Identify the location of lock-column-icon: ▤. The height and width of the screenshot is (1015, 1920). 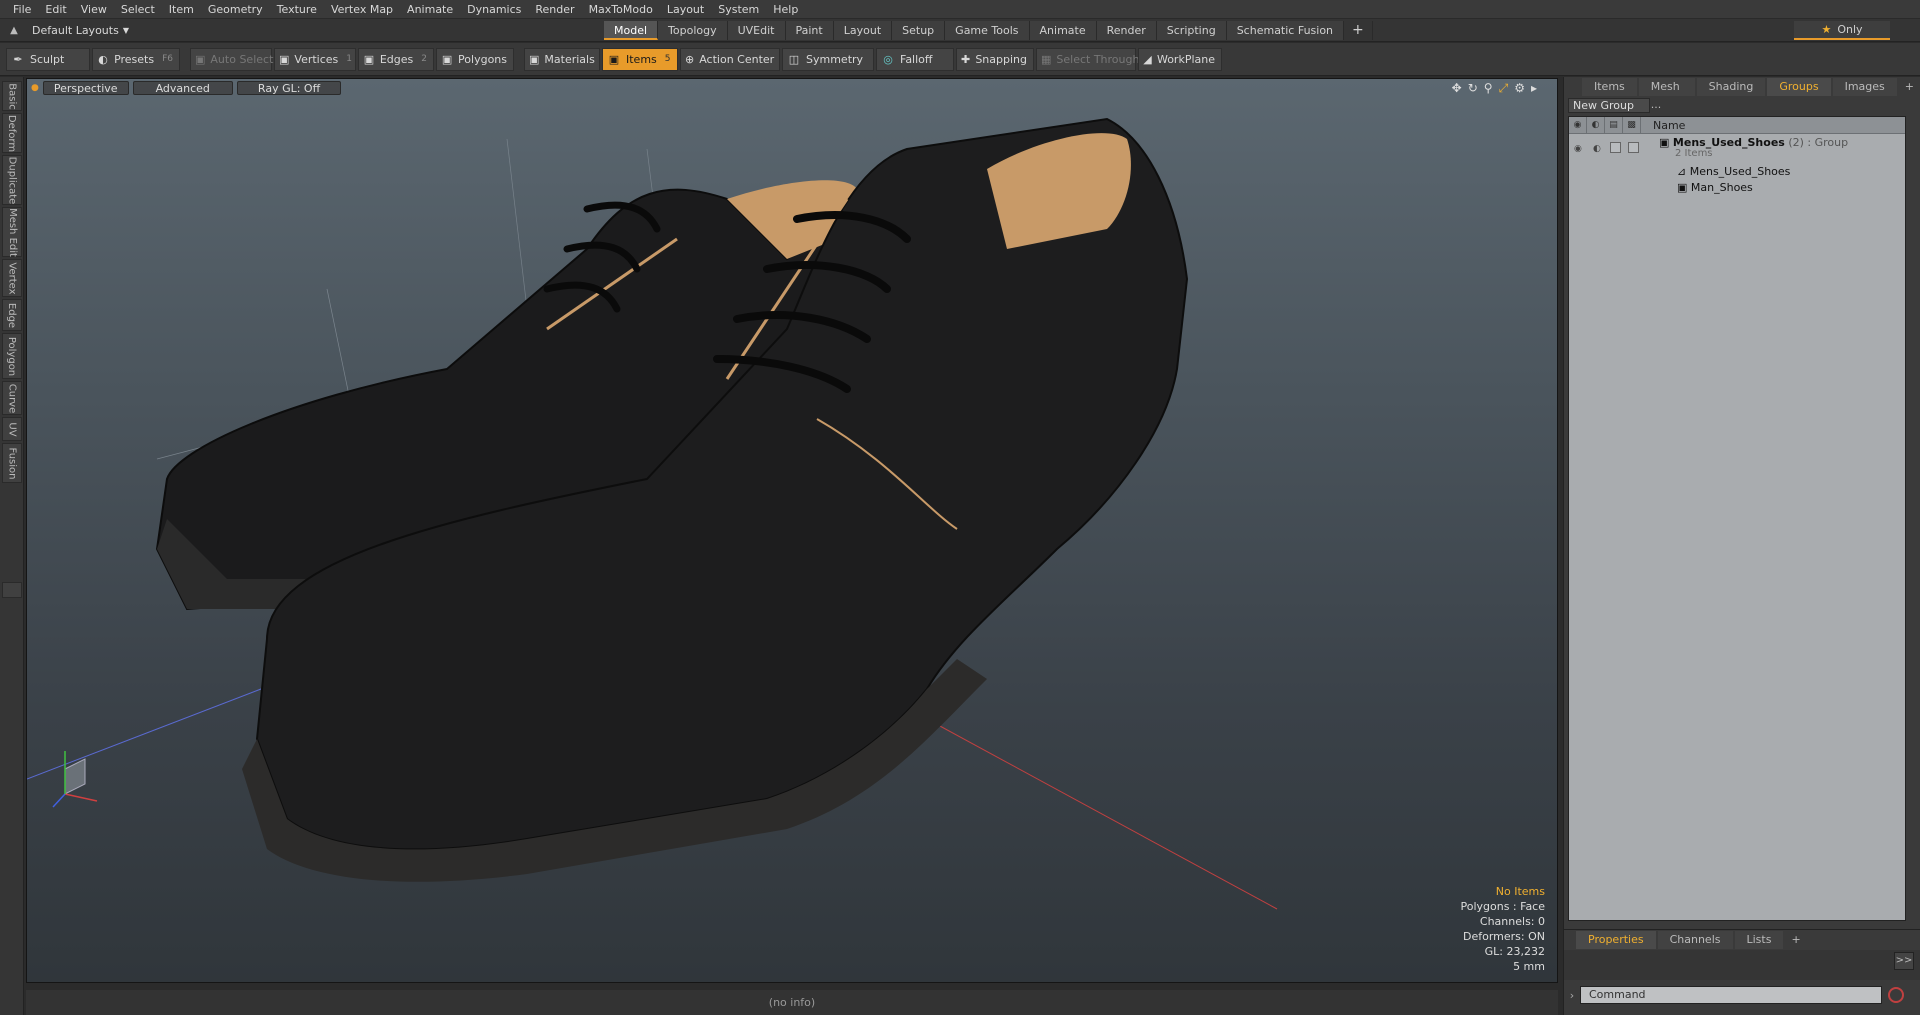
(1614, 125).